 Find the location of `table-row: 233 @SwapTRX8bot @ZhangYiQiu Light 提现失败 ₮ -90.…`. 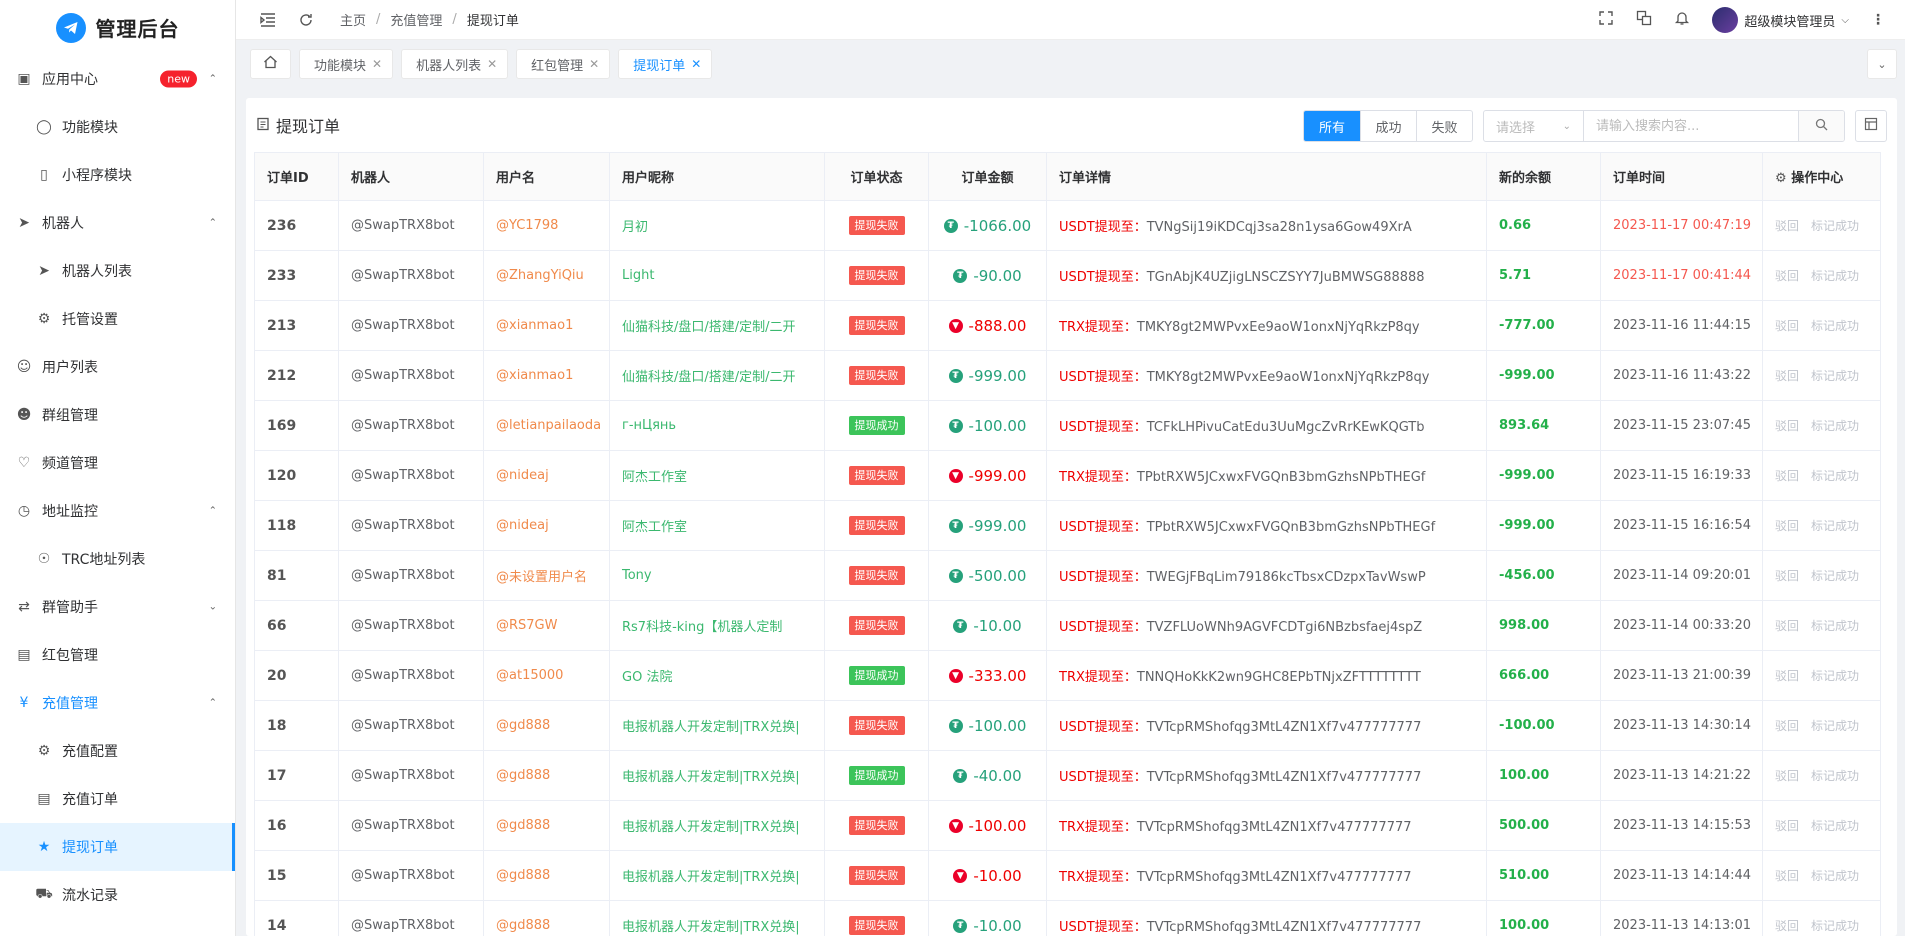

table-row: 233 @SwapTRX8bot @ZhangYiQiu Light 提现失败 ₮ -90.… is located at coordinates (1067, 275).